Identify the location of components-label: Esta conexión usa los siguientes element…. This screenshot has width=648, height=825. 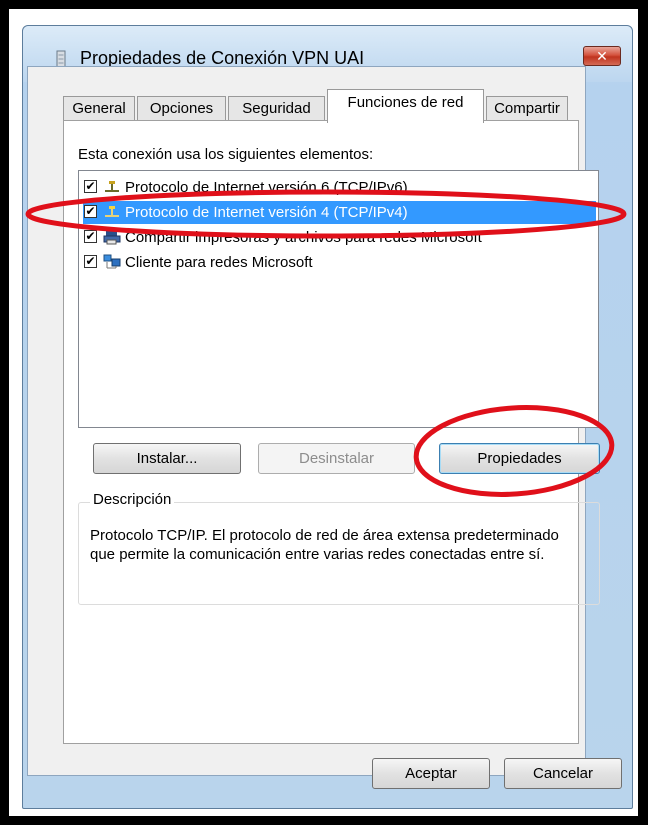
(226, 154).